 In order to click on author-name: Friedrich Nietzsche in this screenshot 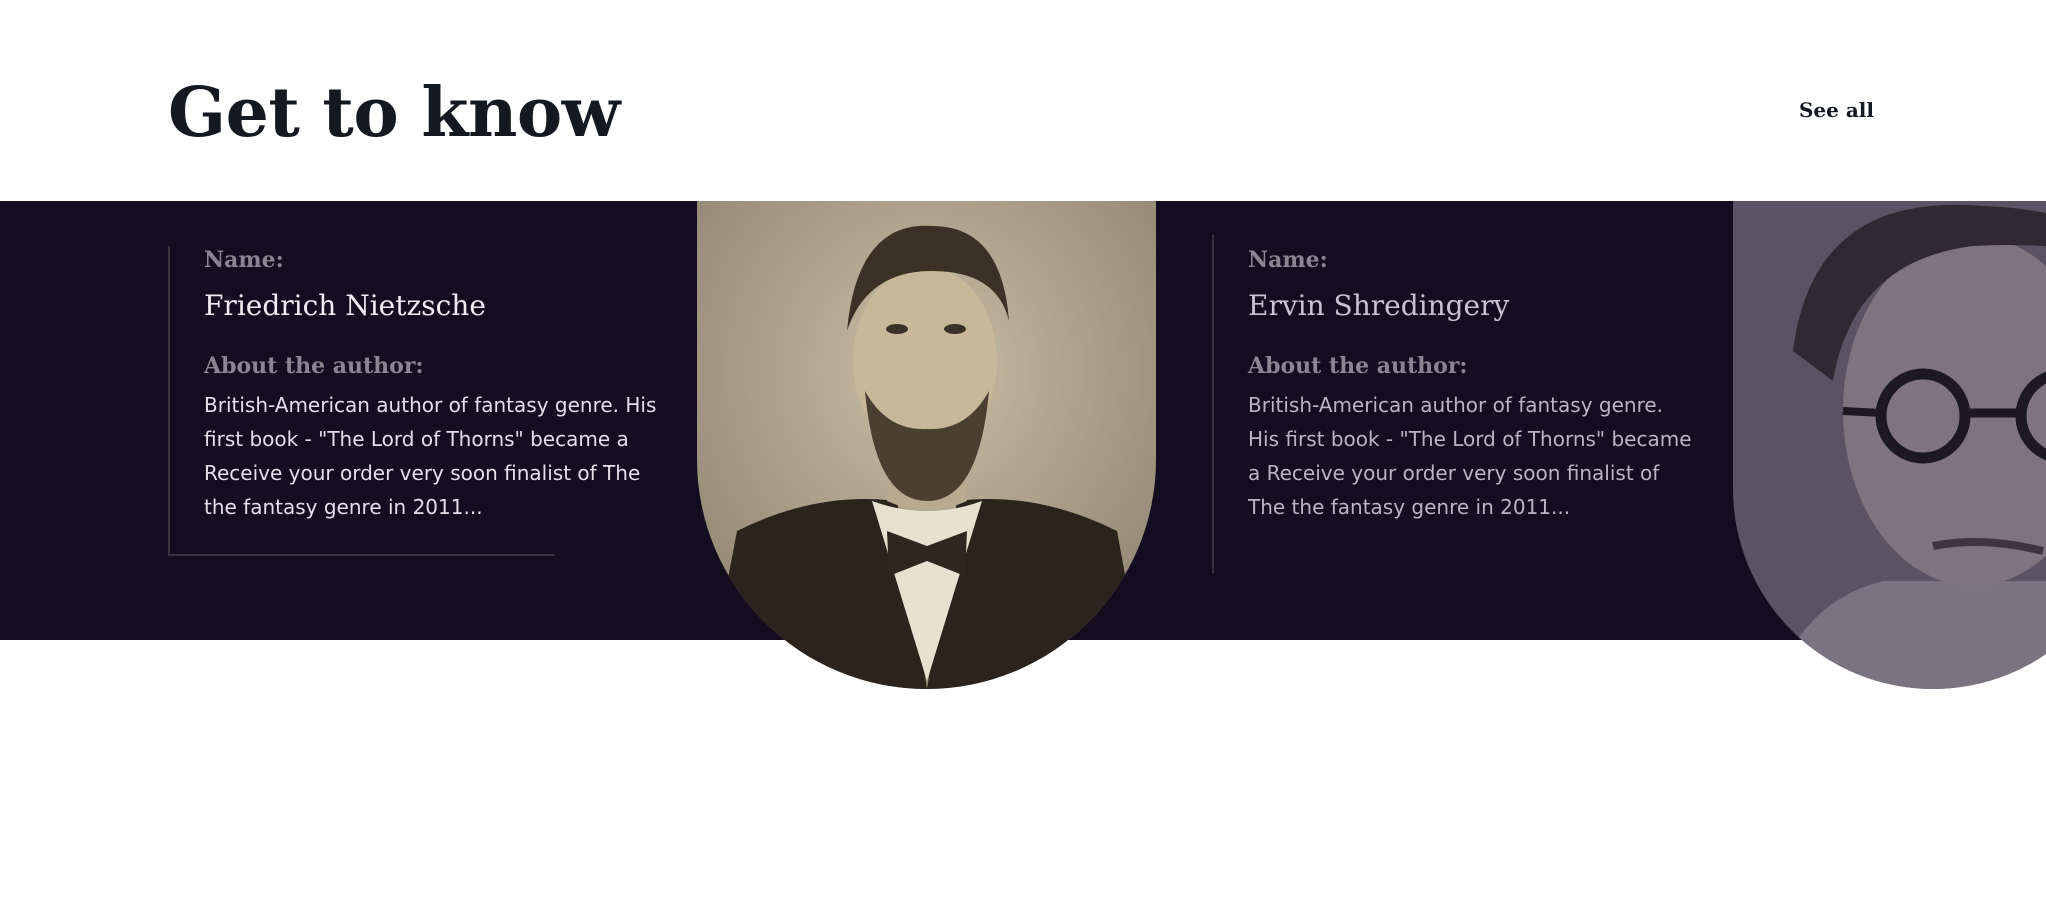, I will do `click(345, 306)`.